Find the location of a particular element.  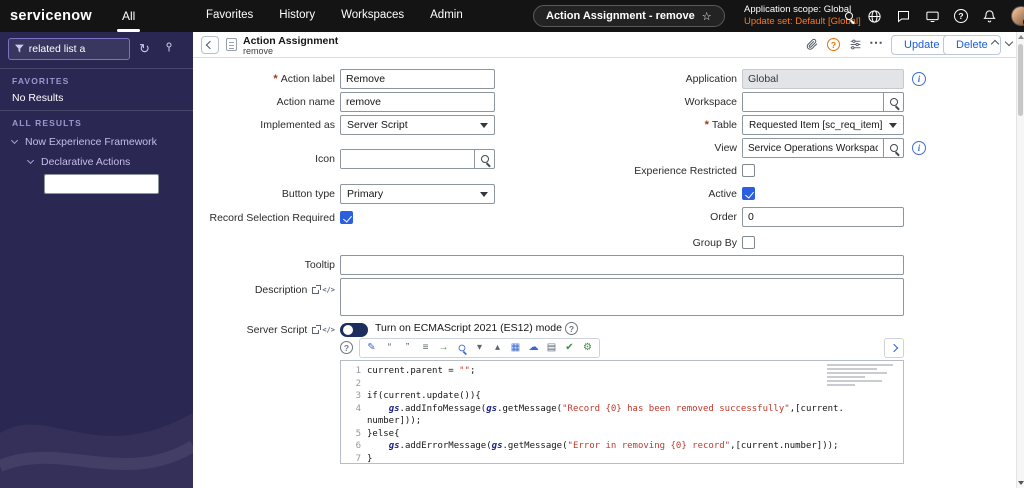

comment-code-icon: “ is located at coordinates (389, 348).